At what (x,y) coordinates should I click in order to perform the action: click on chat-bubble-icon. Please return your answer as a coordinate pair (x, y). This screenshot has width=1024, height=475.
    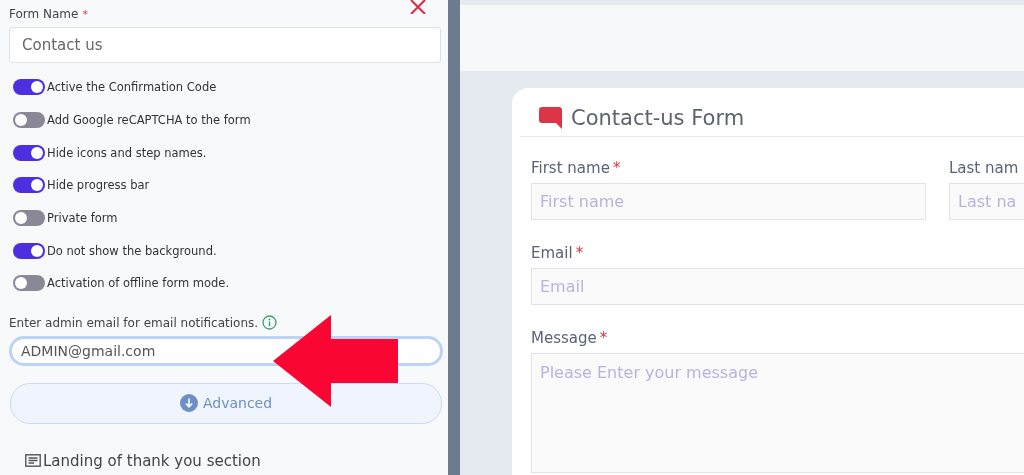
    Looking at the image, I should click on (550, 118).